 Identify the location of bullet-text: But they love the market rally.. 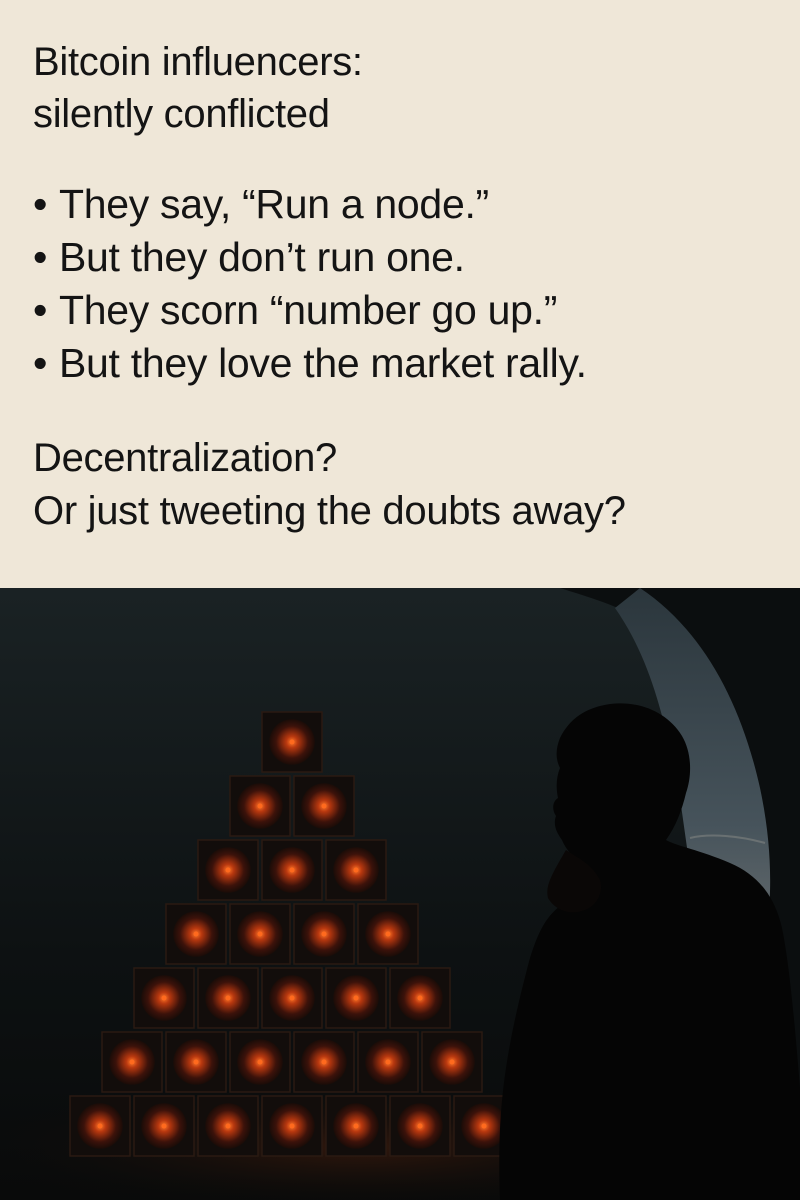
(323, 363).